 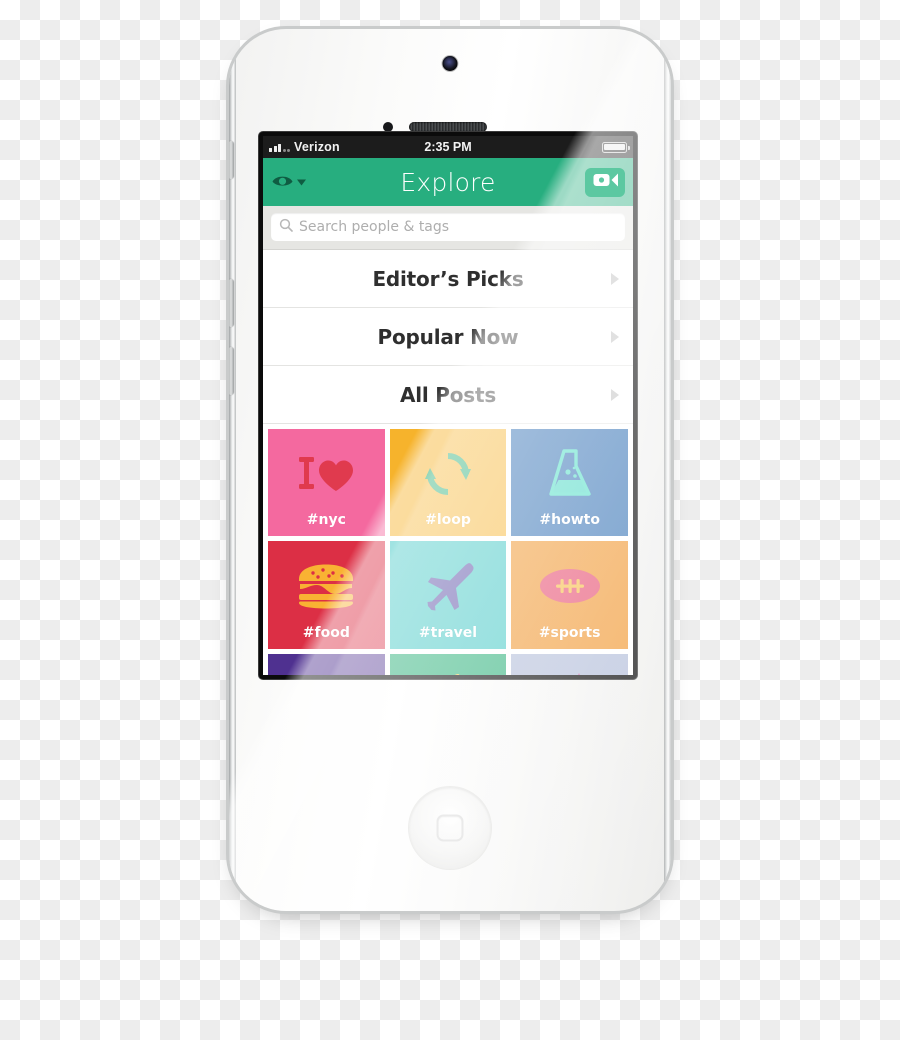 I want to click on video-camera-button, so click(x=605, y=182).